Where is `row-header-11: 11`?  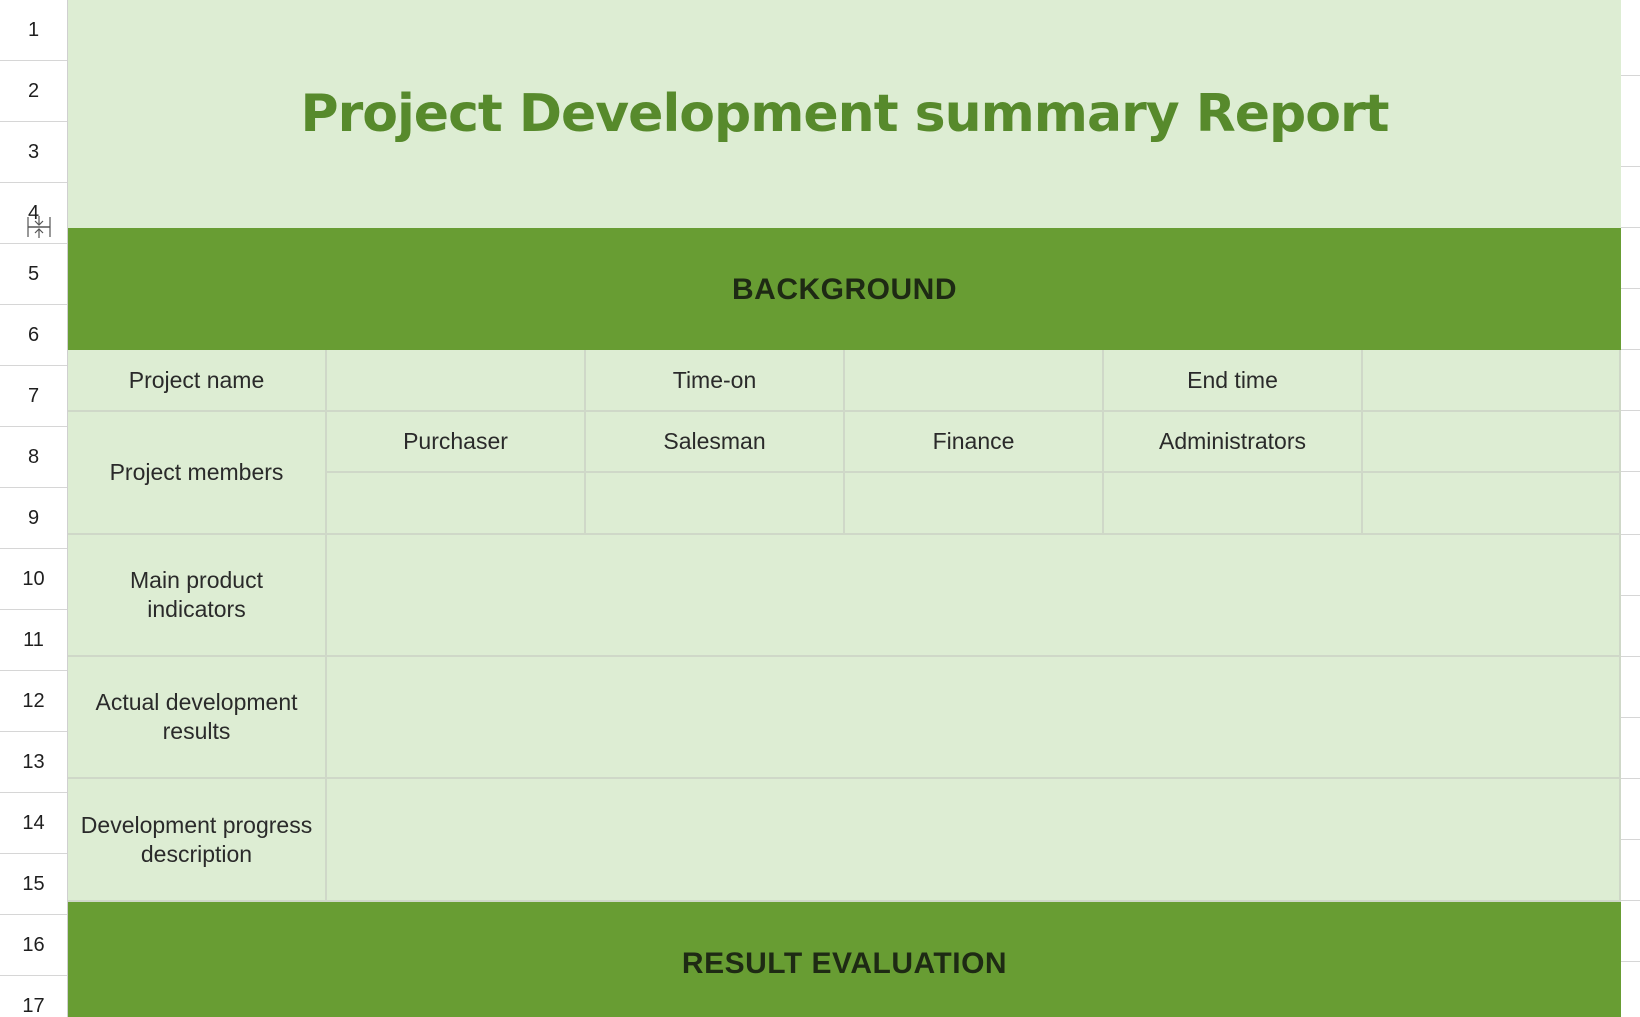 row-header-11: 11 is located at coordinates (33, 640).